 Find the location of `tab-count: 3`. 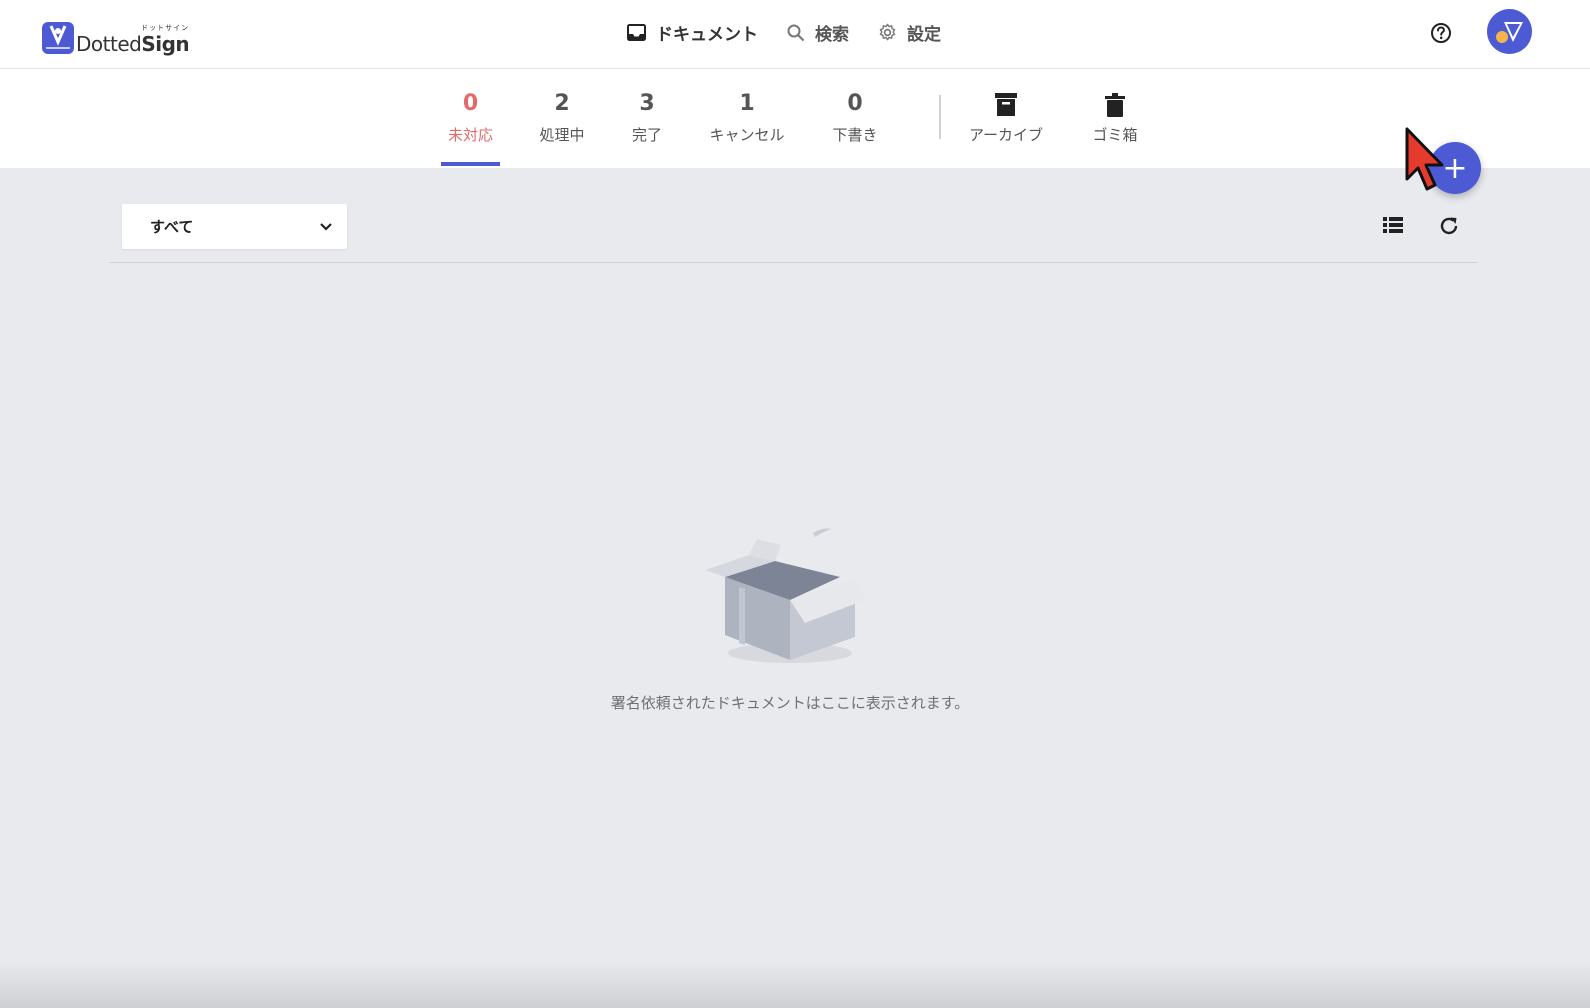

tab-count: 3 is located at coordinates (647, 103).